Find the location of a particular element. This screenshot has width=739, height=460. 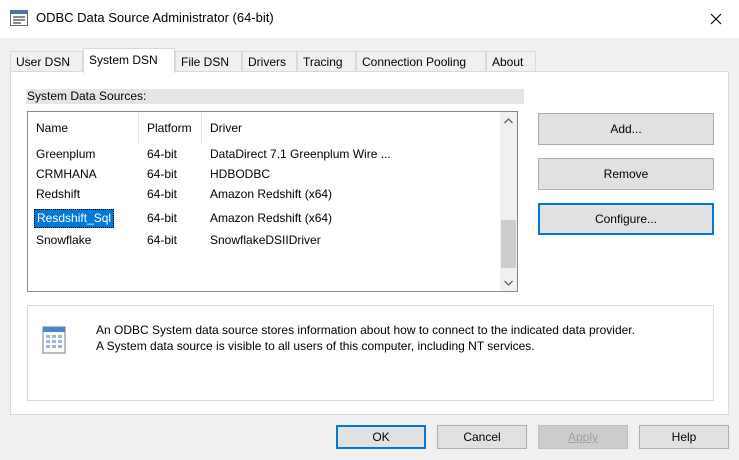

apply-button-label: Apply is located at coordinates (583, 437).